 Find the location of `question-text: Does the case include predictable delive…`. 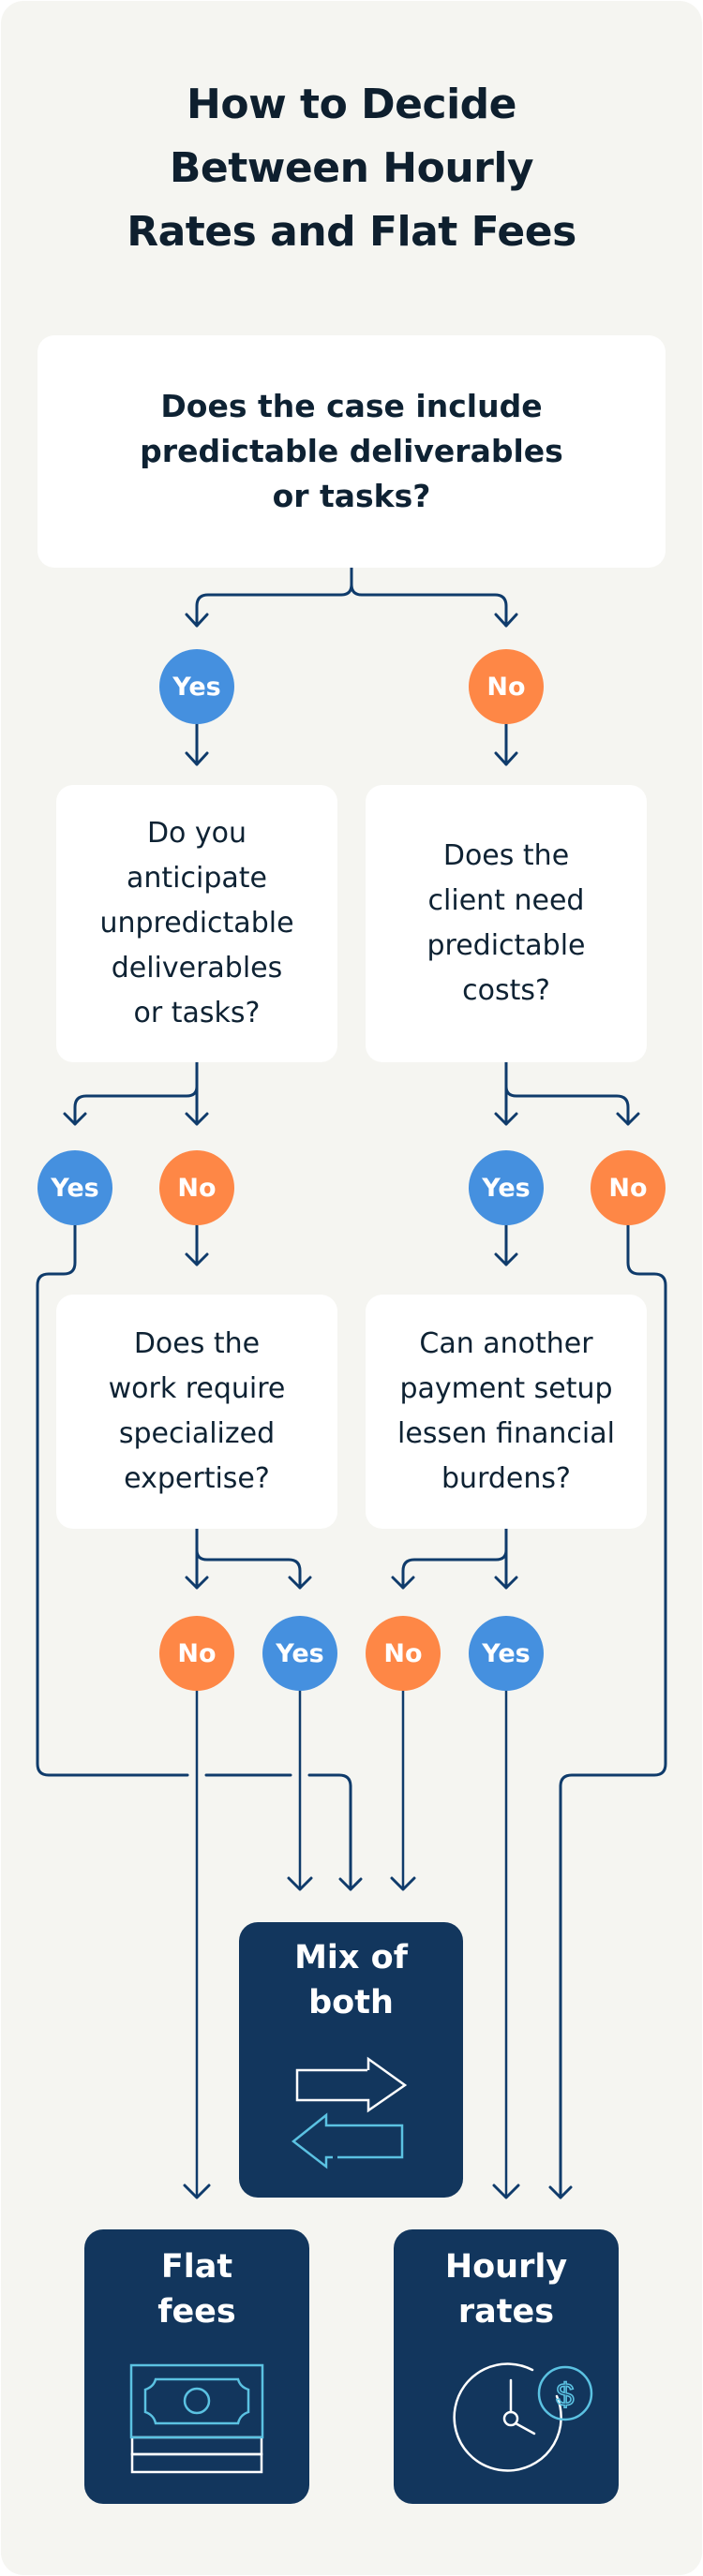

question-text: Does the case include predictable delive… is located at coordinates (351, 451).